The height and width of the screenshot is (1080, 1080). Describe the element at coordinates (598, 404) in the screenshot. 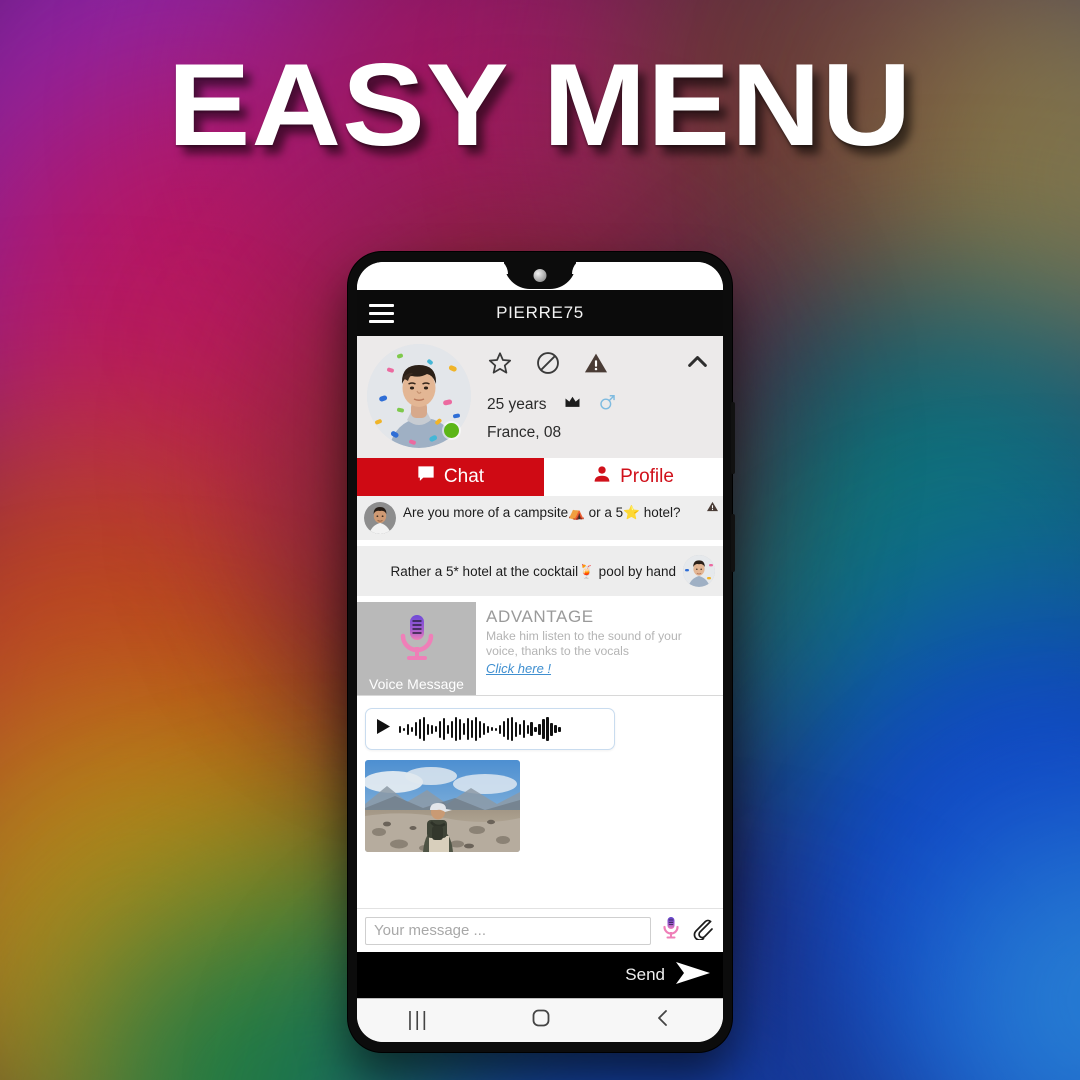

I see `profile-age-row: 25 years` at that location.